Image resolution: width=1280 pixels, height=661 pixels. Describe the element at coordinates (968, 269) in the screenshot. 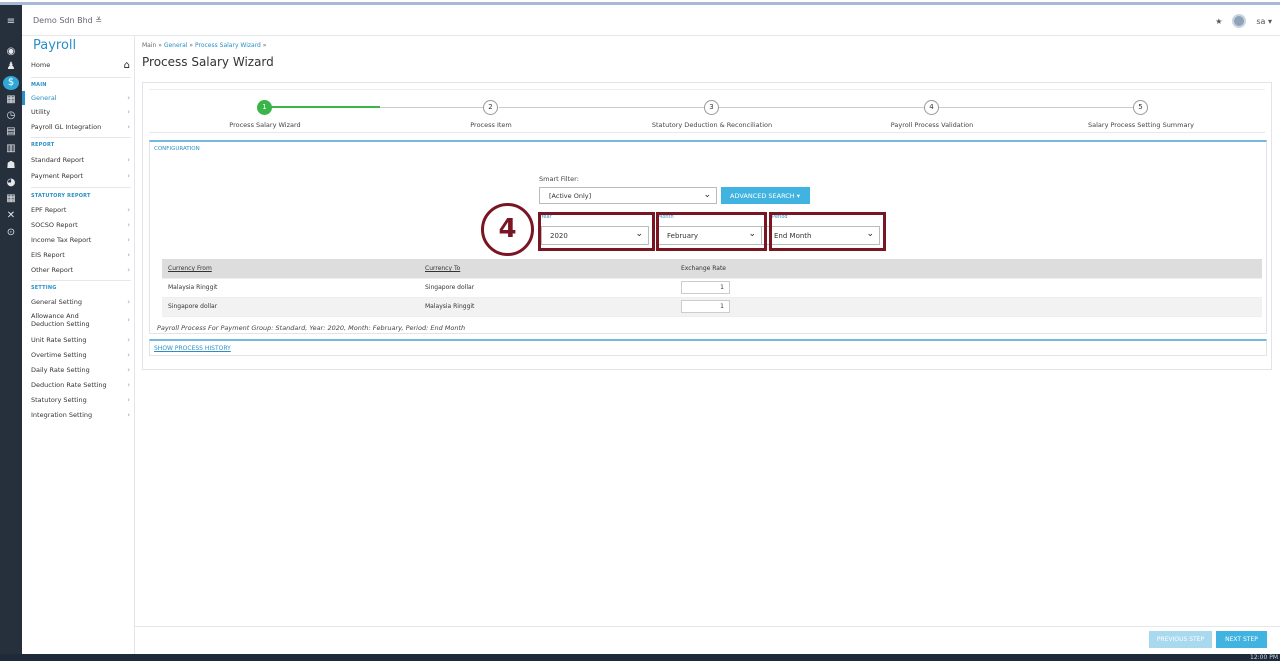

I see `col-exchange-rate: Exchange Rate` at that location.